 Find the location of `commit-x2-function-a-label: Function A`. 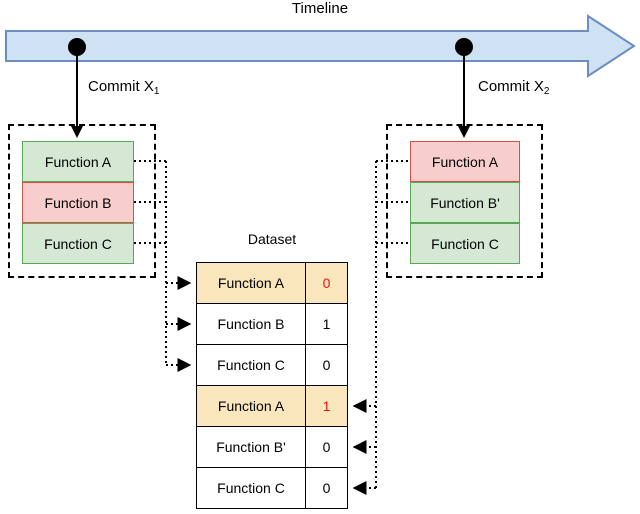

commit-x2-function-a-label: Function A is located at coordinates (465, 161).